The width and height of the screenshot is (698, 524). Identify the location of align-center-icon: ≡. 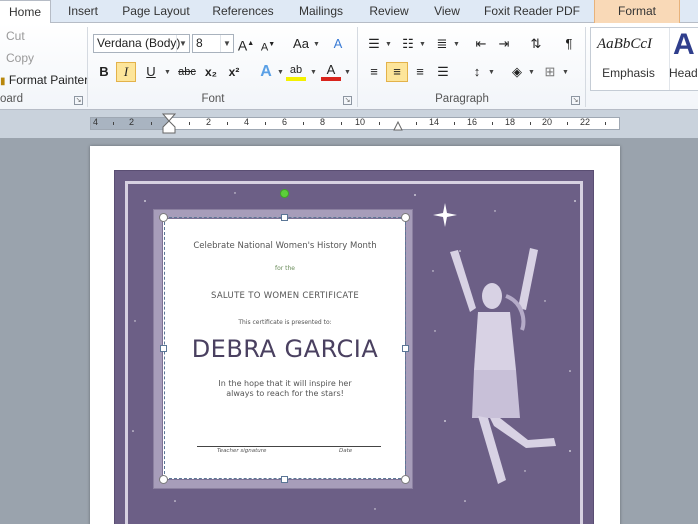
(397, 71).